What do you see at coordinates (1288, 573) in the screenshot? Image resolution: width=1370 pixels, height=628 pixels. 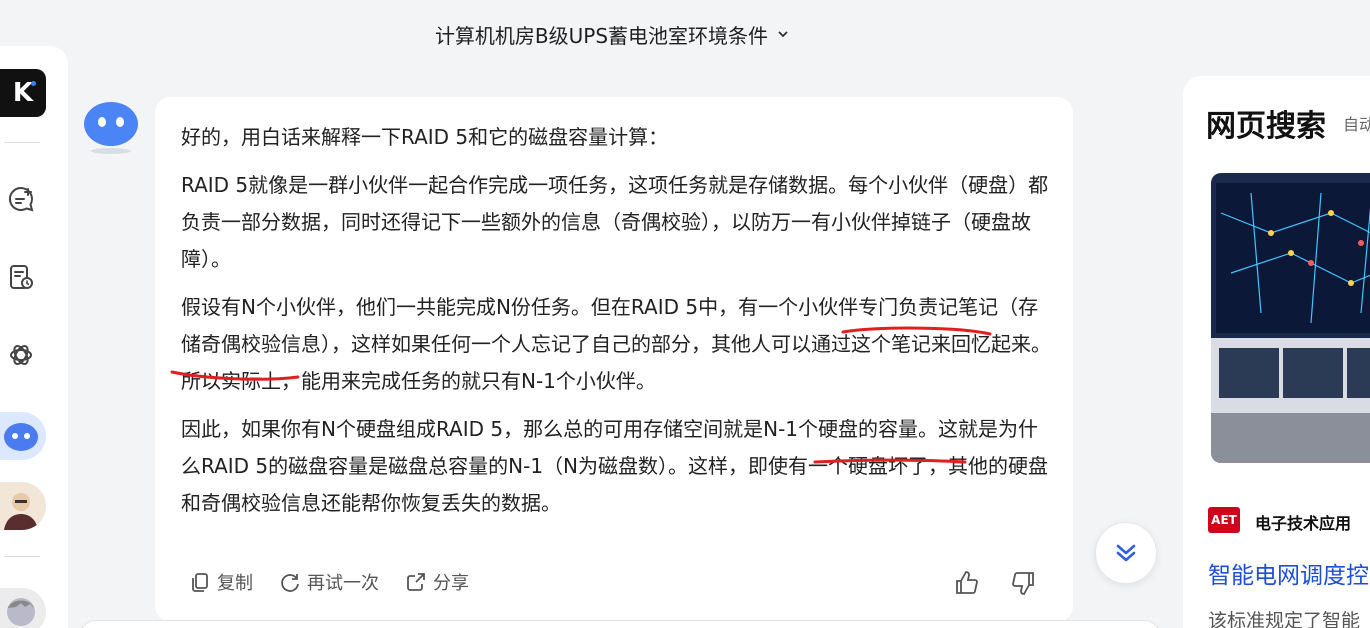 I see `result-title-link: 智能电网调度控` at bounding box center [1288, 573].